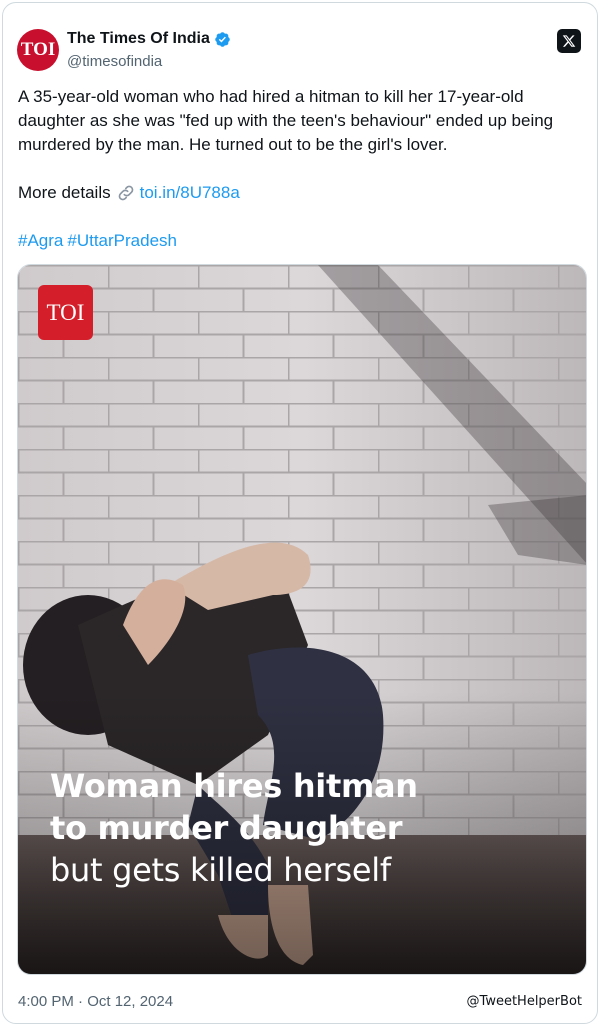 This screenshot has width=600, height=1026. Describe the element at coordinates (114, 61) in the screenshot. I see `author-handle: @timesofindia` at that location.